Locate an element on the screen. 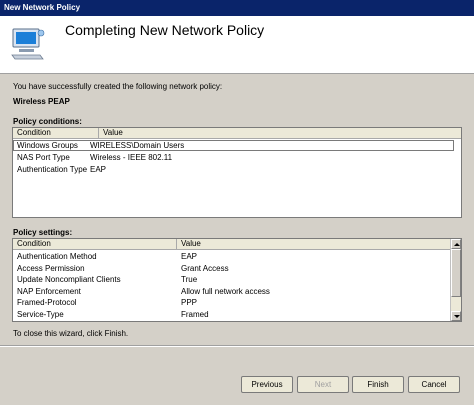  policy-name: Wireless PEAP is located at coordinates (41, 101).